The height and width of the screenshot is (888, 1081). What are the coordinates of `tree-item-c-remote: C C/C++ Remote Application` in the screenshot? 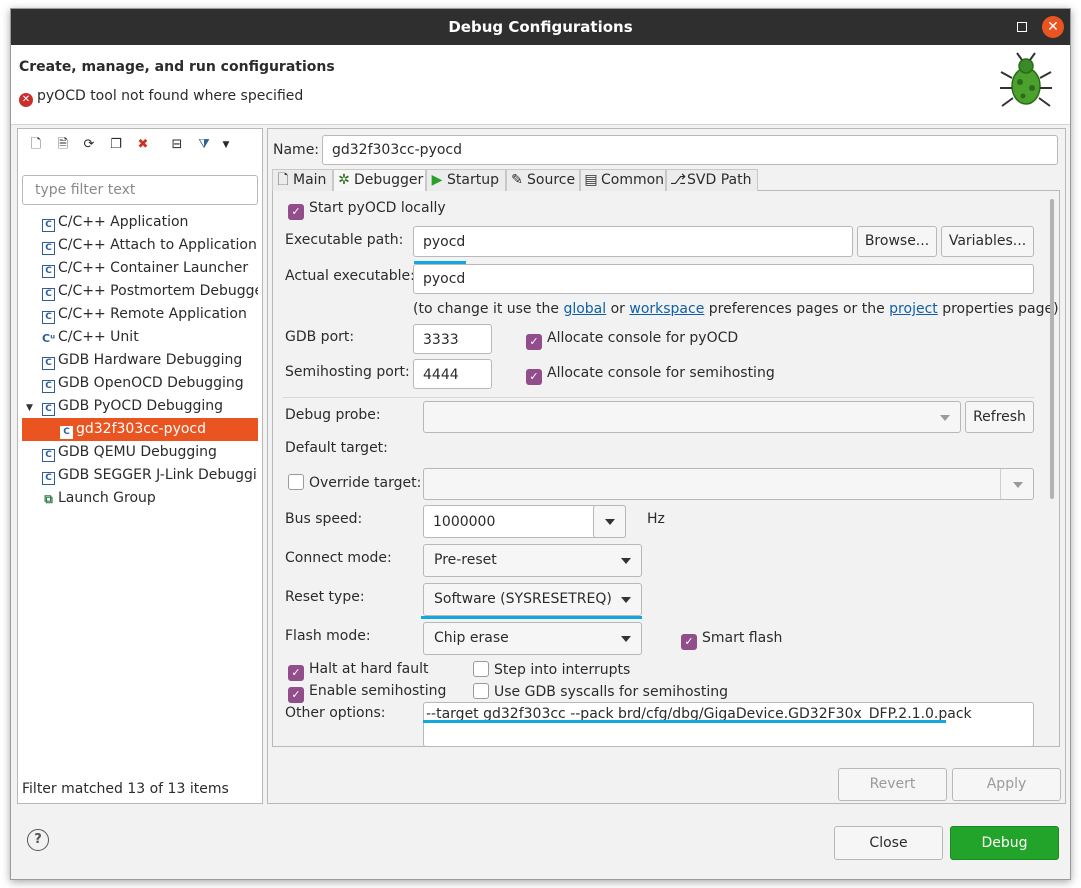 It's located at (140, 314).